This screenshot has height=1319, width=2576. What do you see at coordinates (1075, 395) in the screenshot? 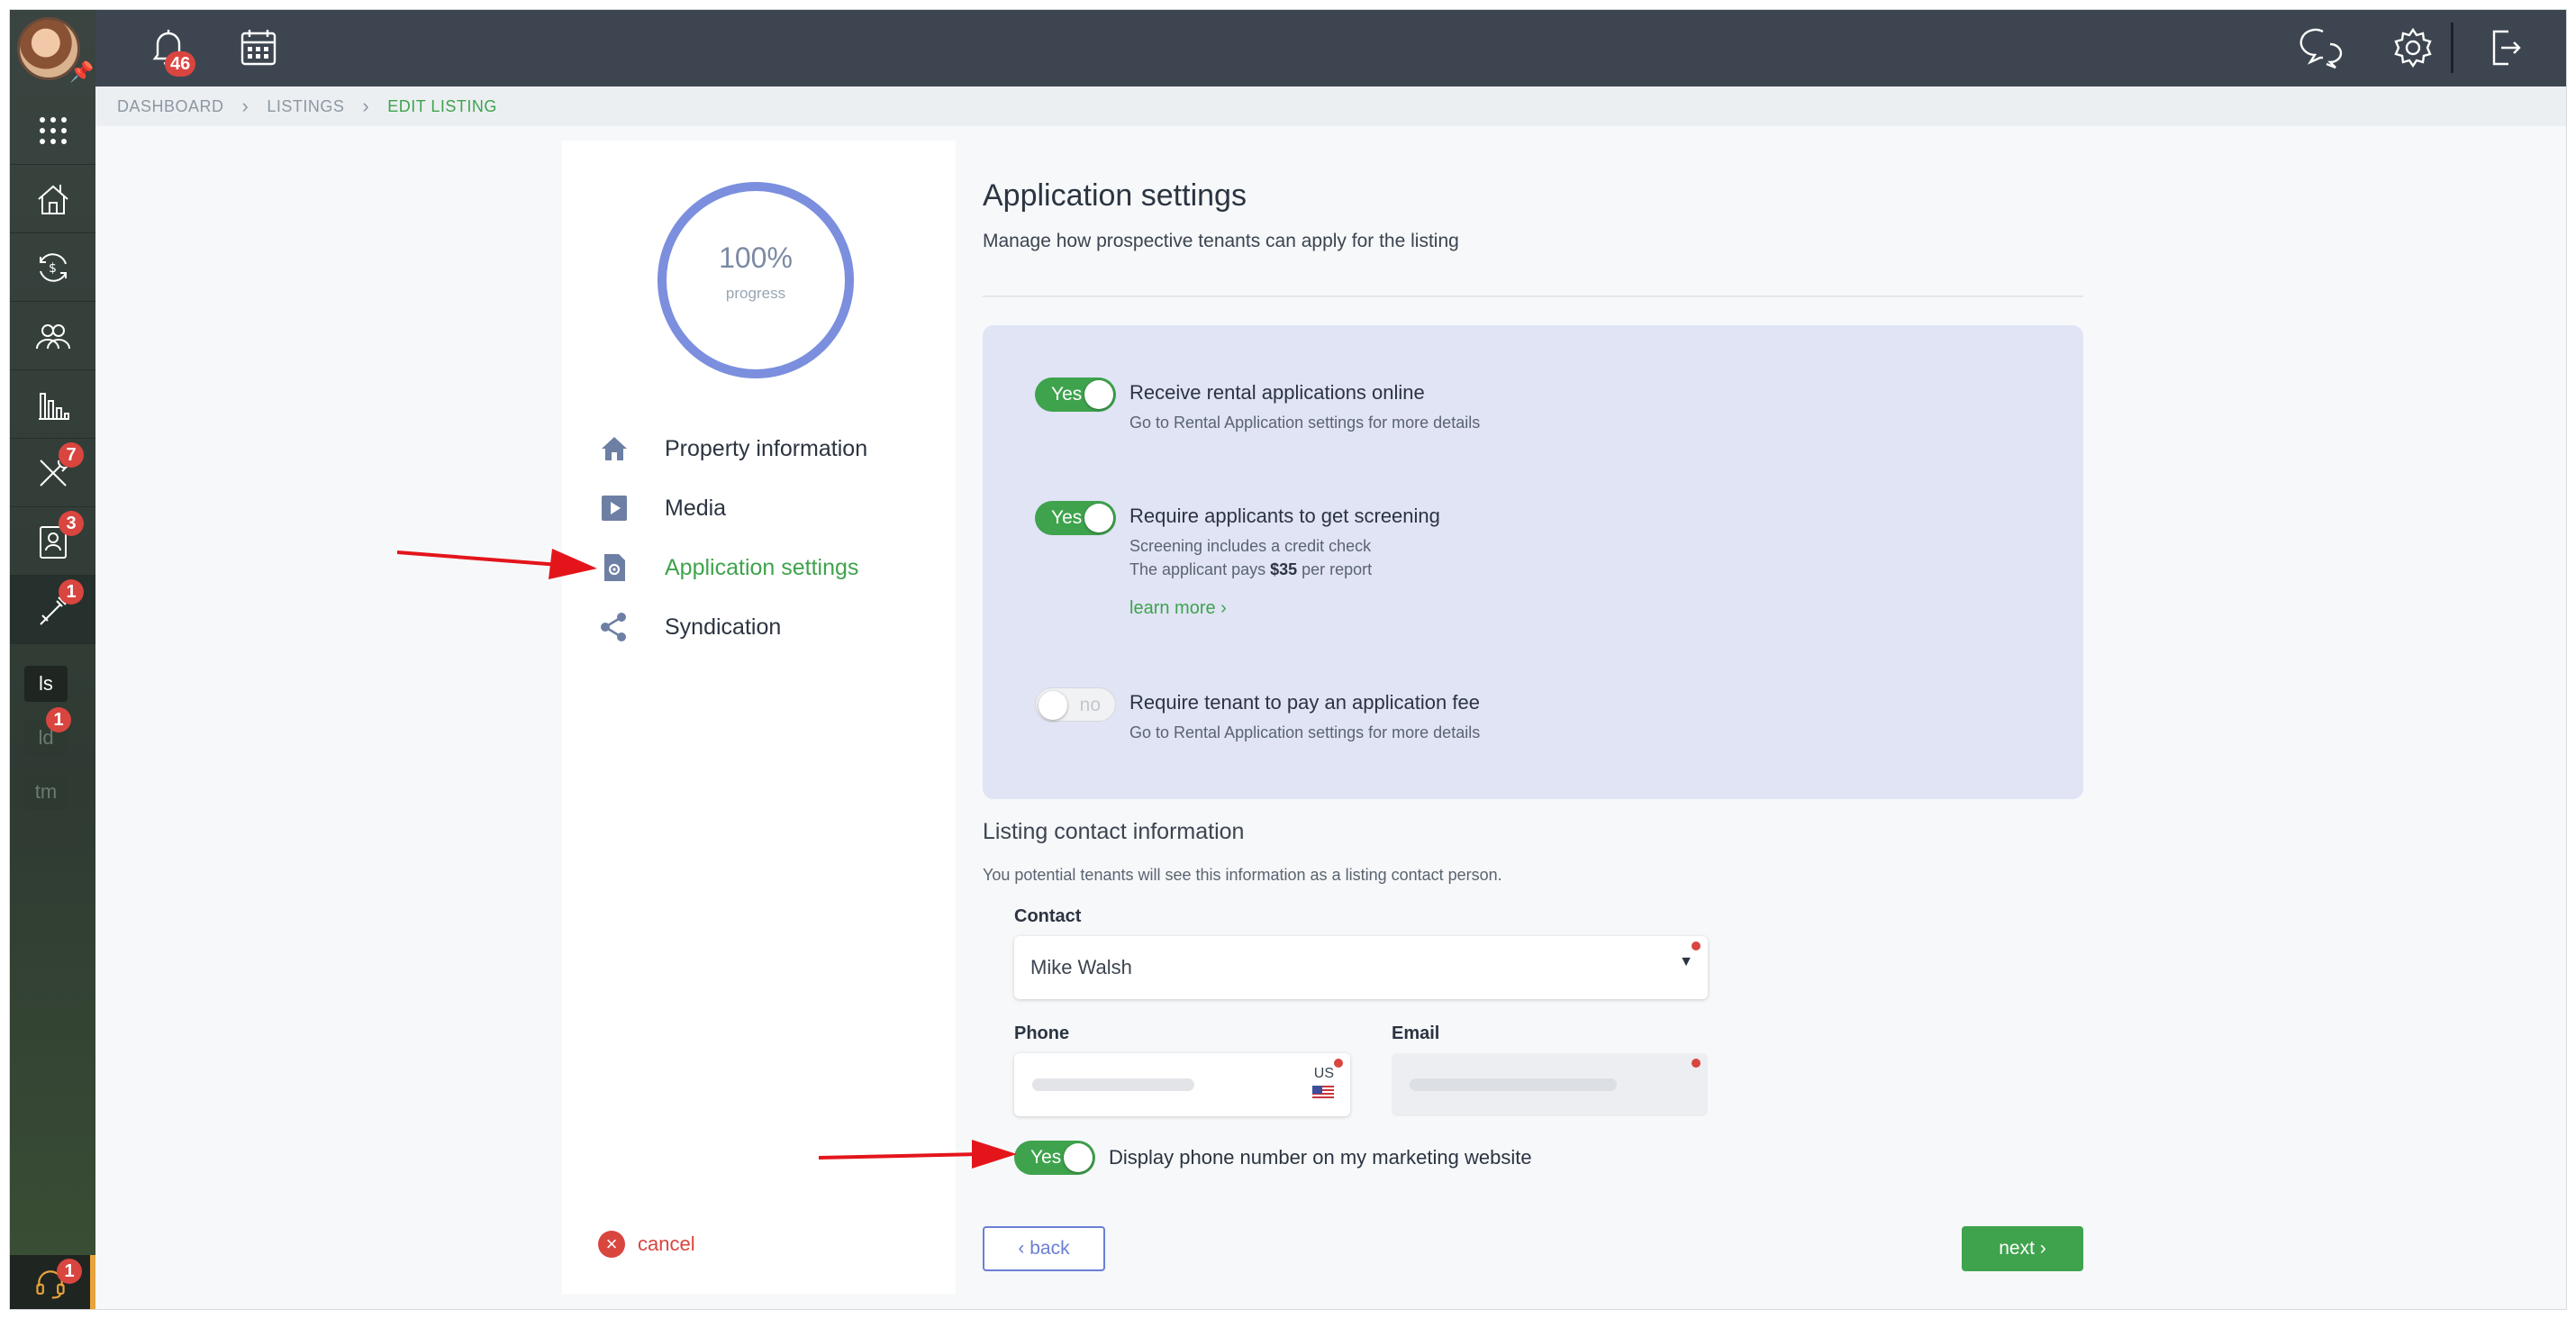
I see `receive-online-toggle: Yes` at bounding box center [1075, 395].